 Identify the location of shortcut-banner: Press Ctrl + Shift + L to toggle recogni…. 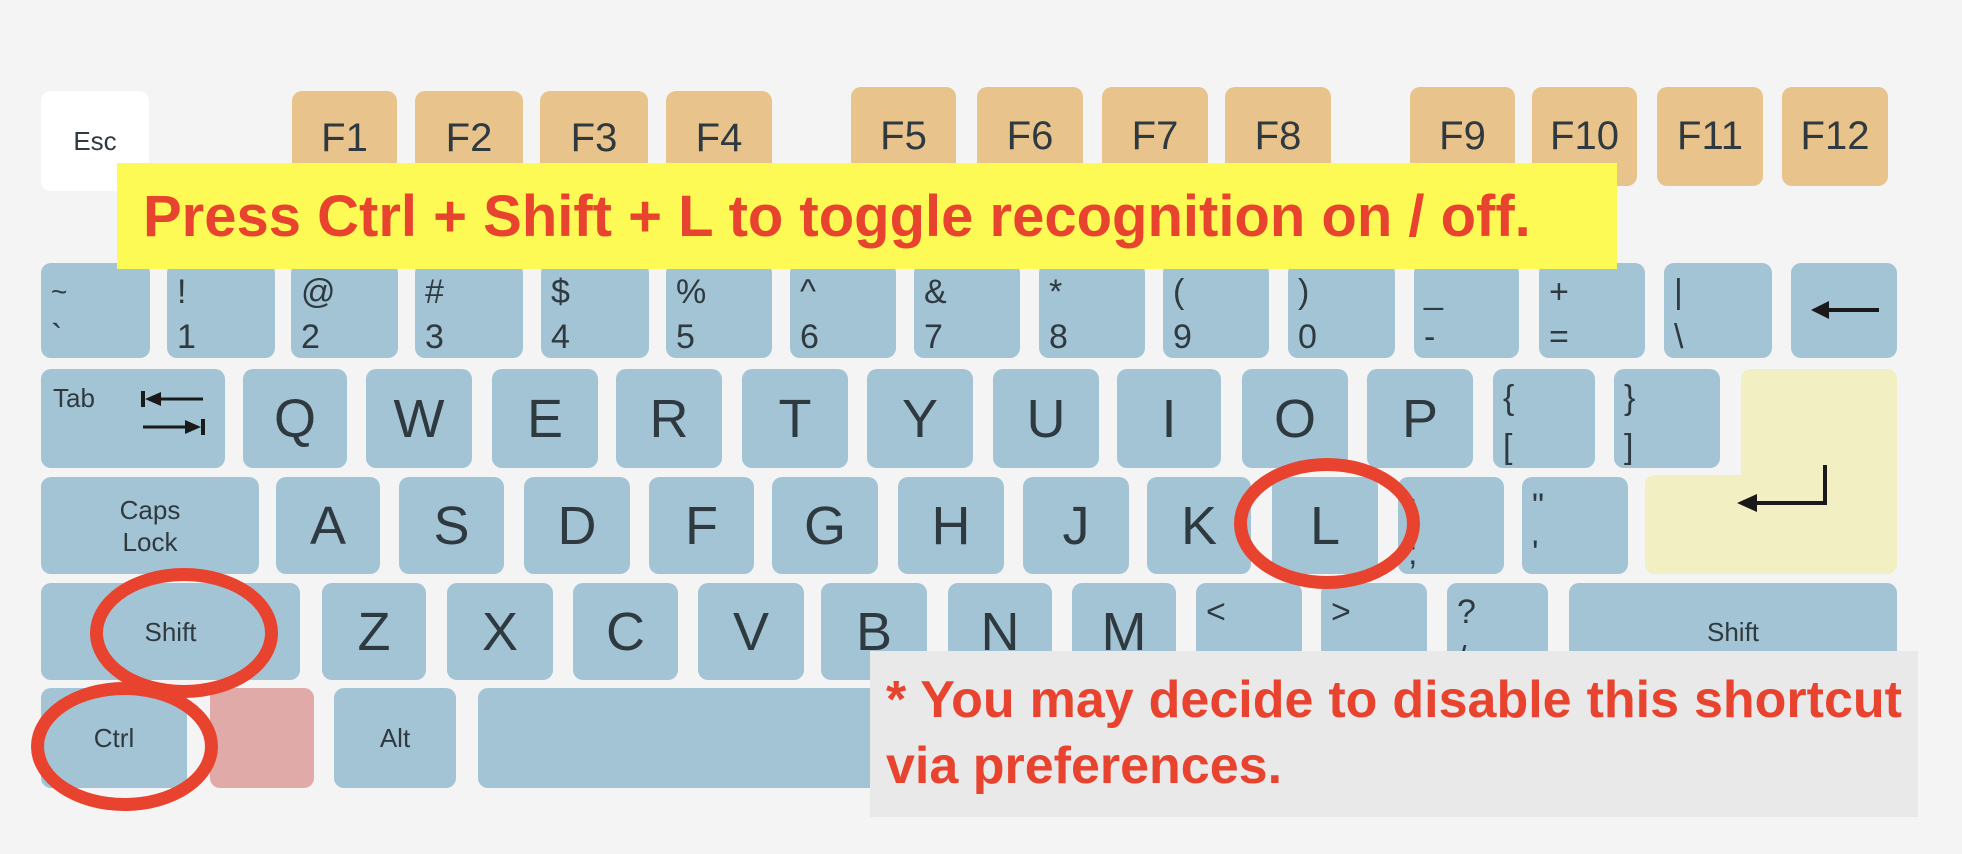
(867, 216).